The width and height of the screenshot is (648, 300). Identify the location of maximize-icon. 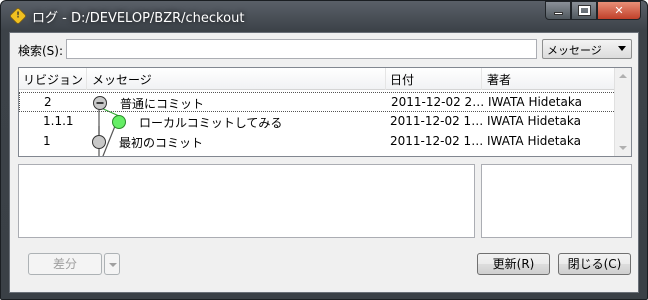
(584, 10).